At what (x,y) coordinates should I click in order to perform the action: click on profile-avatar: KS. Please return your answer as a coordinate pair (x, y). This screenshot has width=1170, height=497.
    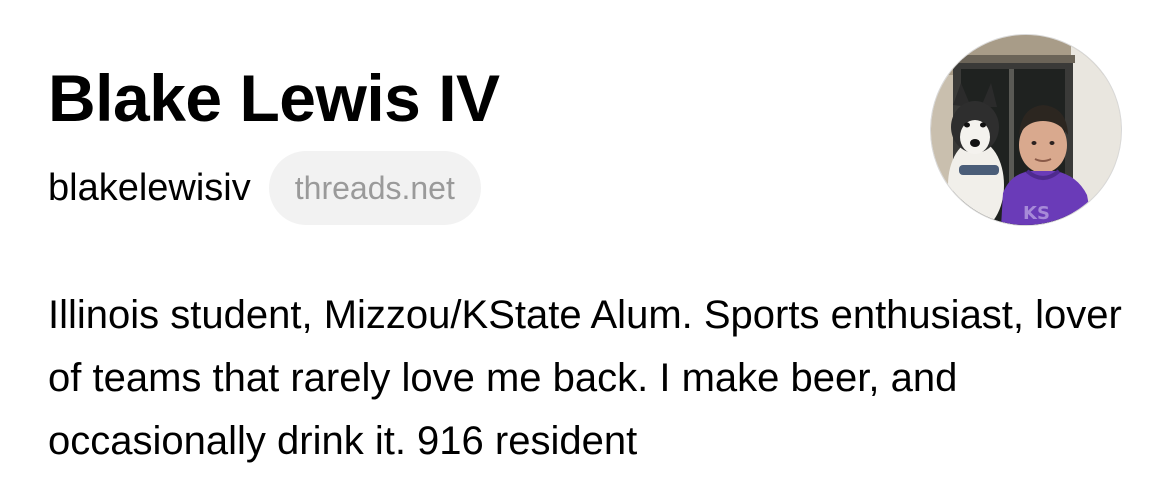
    Looking at the image, I should click on (1026, 130).